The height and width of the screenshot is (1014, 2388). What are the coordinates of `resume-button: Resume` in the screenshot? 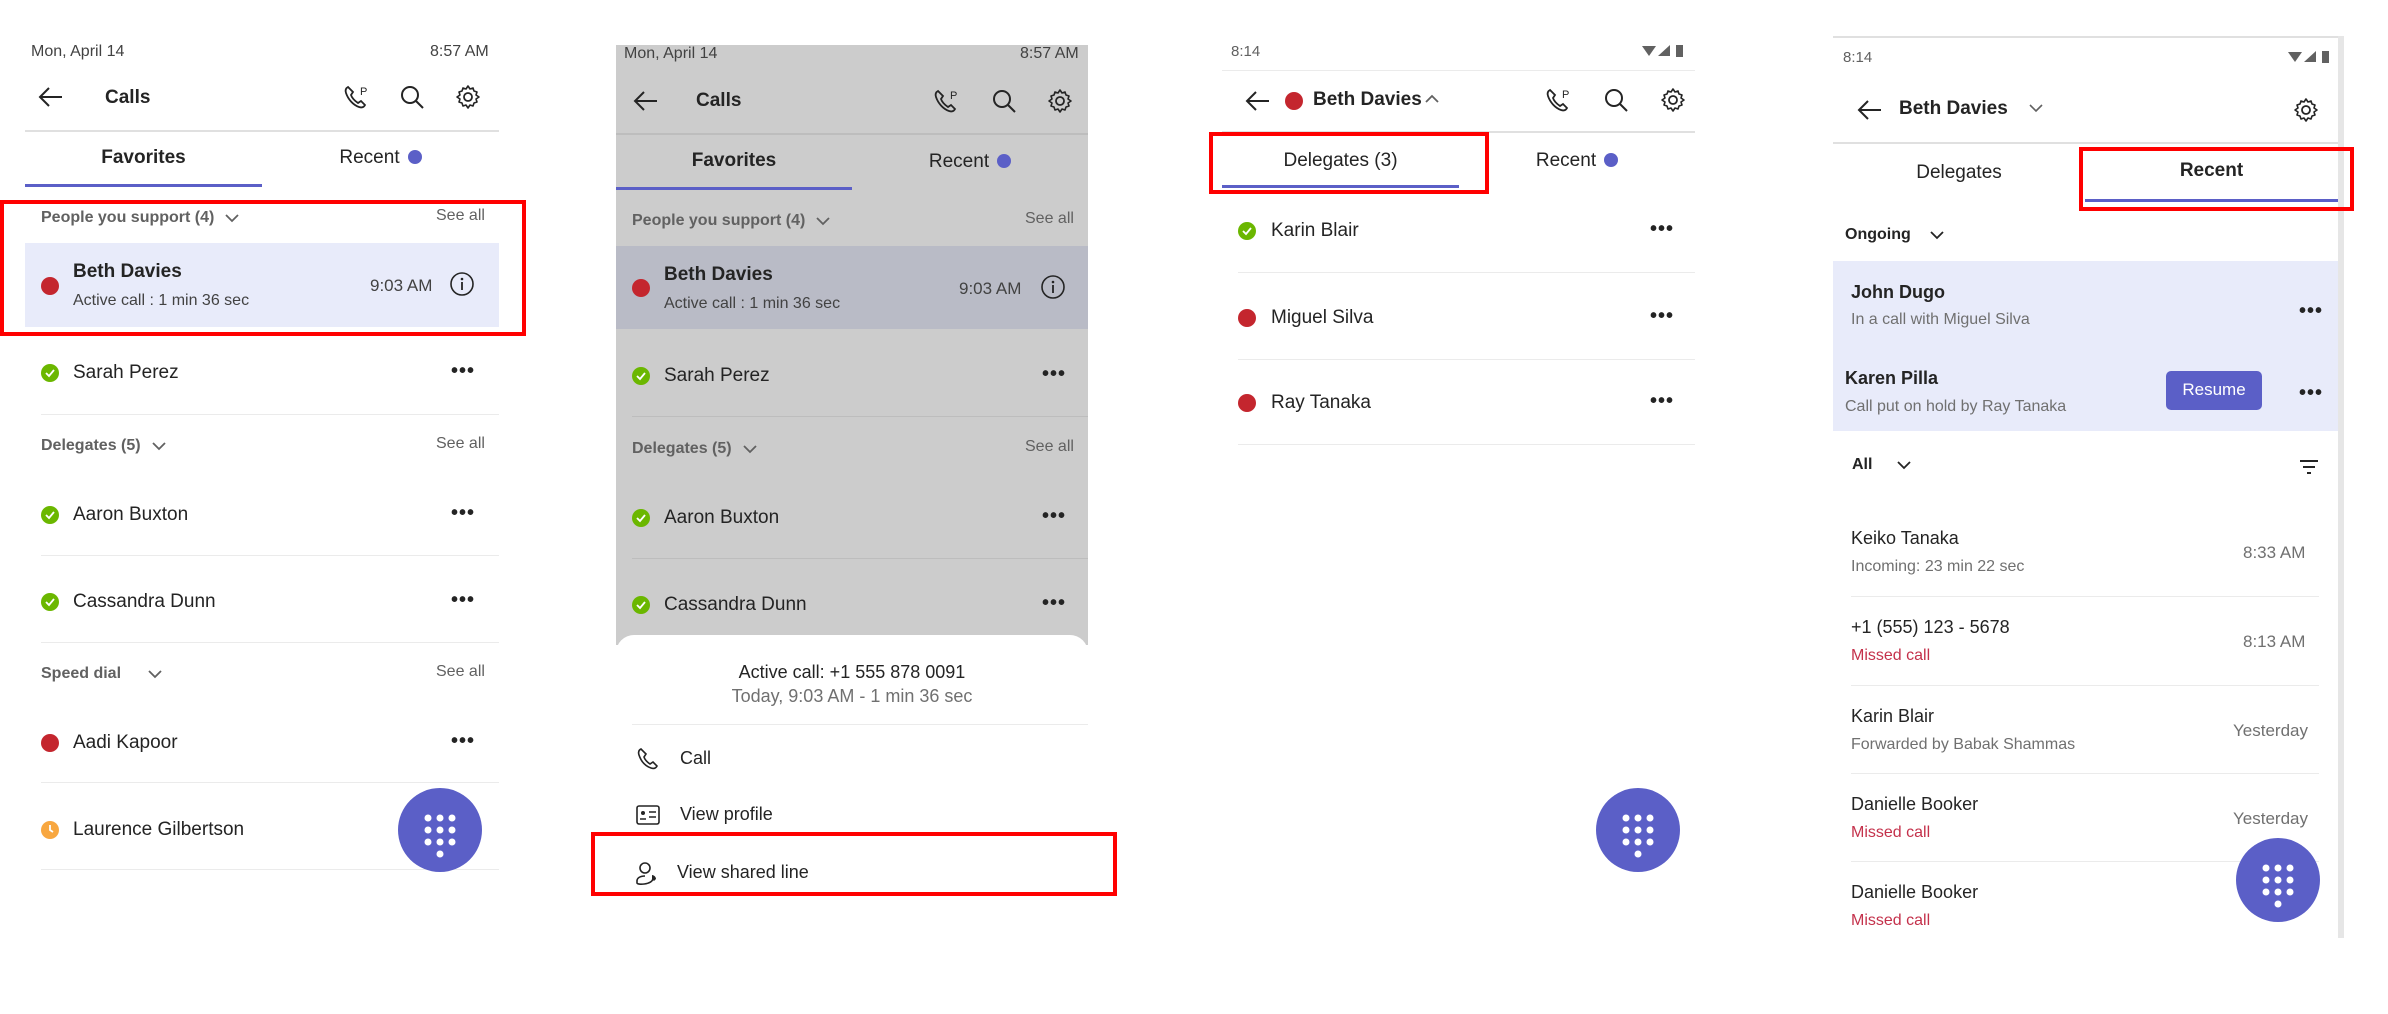 It's located at (2214, 390).